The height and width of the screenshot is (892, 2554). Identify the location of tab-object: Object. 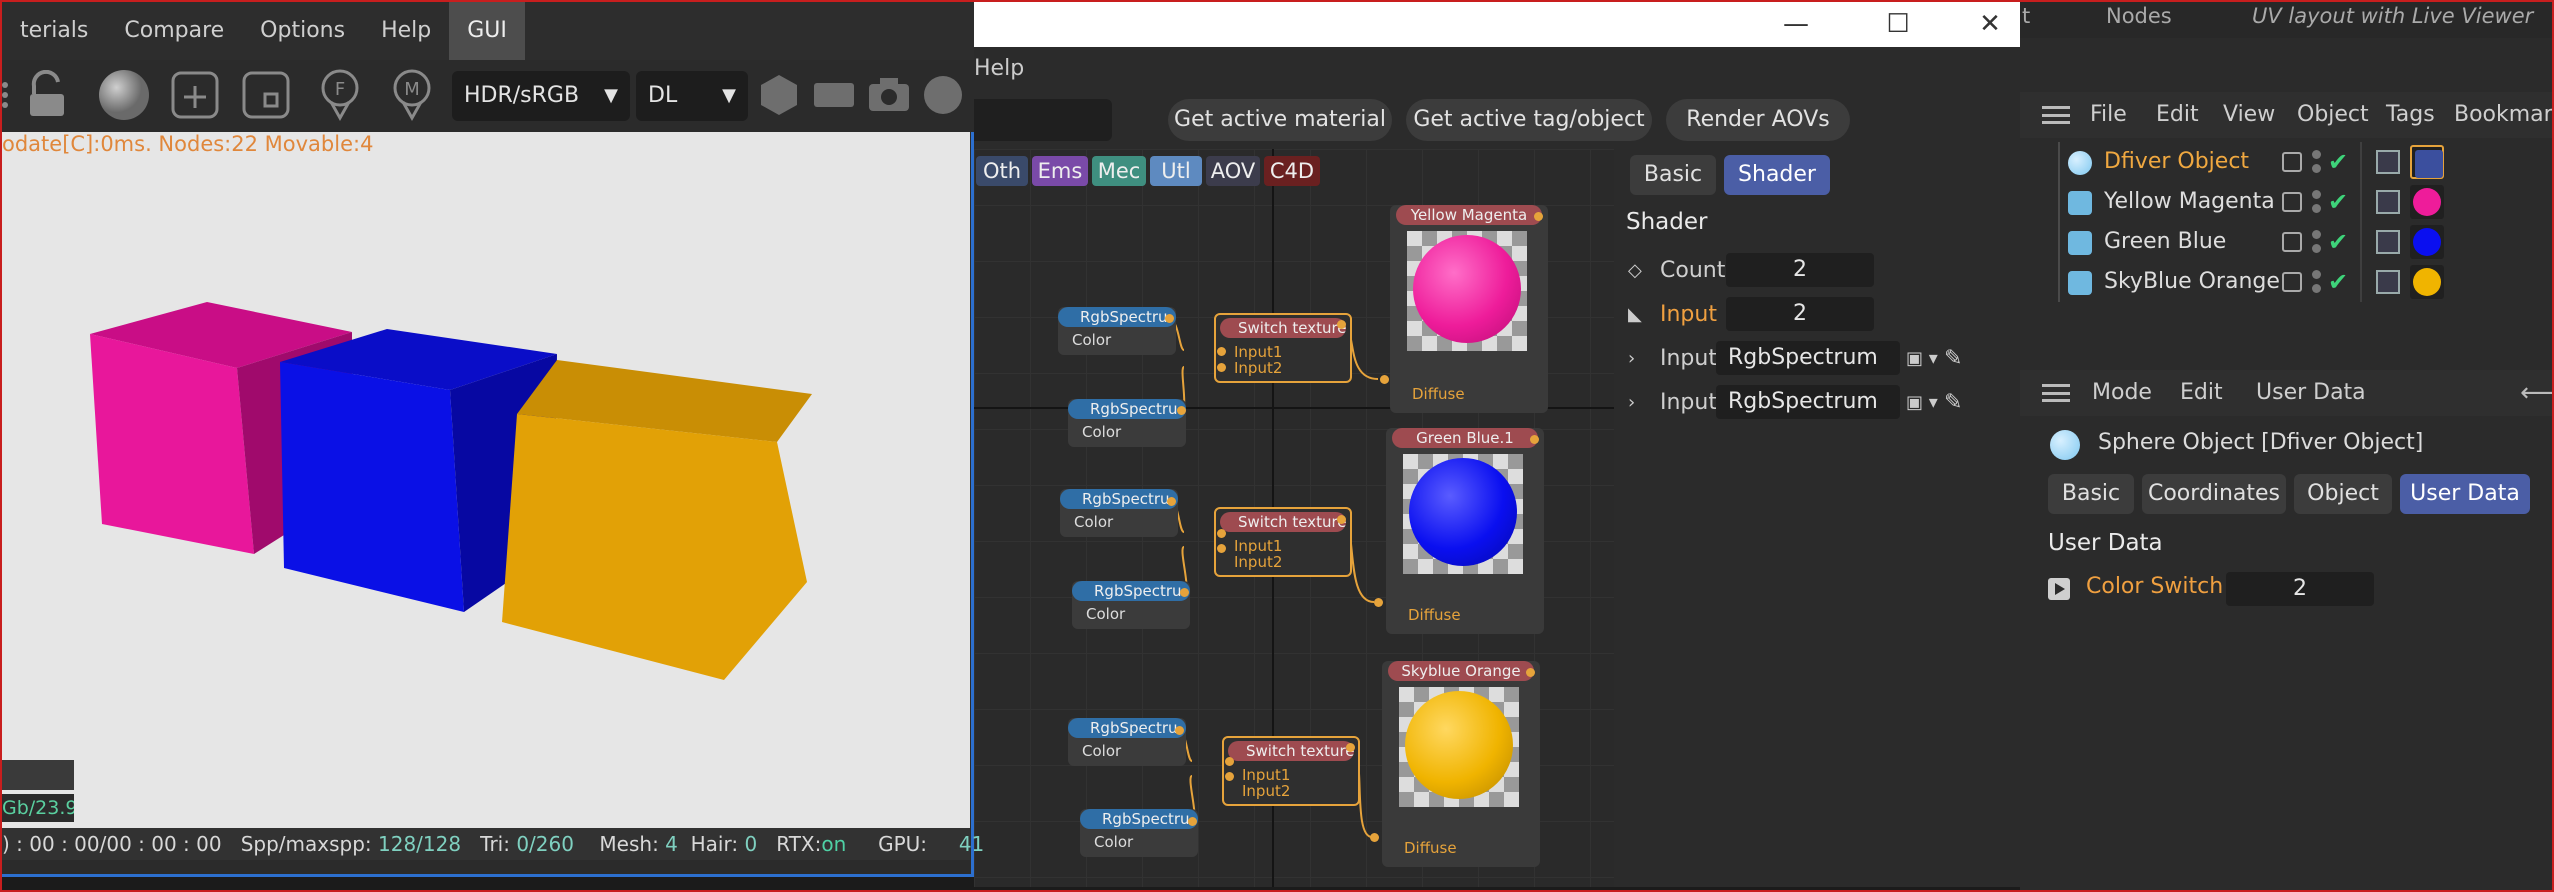
(2343, 494).